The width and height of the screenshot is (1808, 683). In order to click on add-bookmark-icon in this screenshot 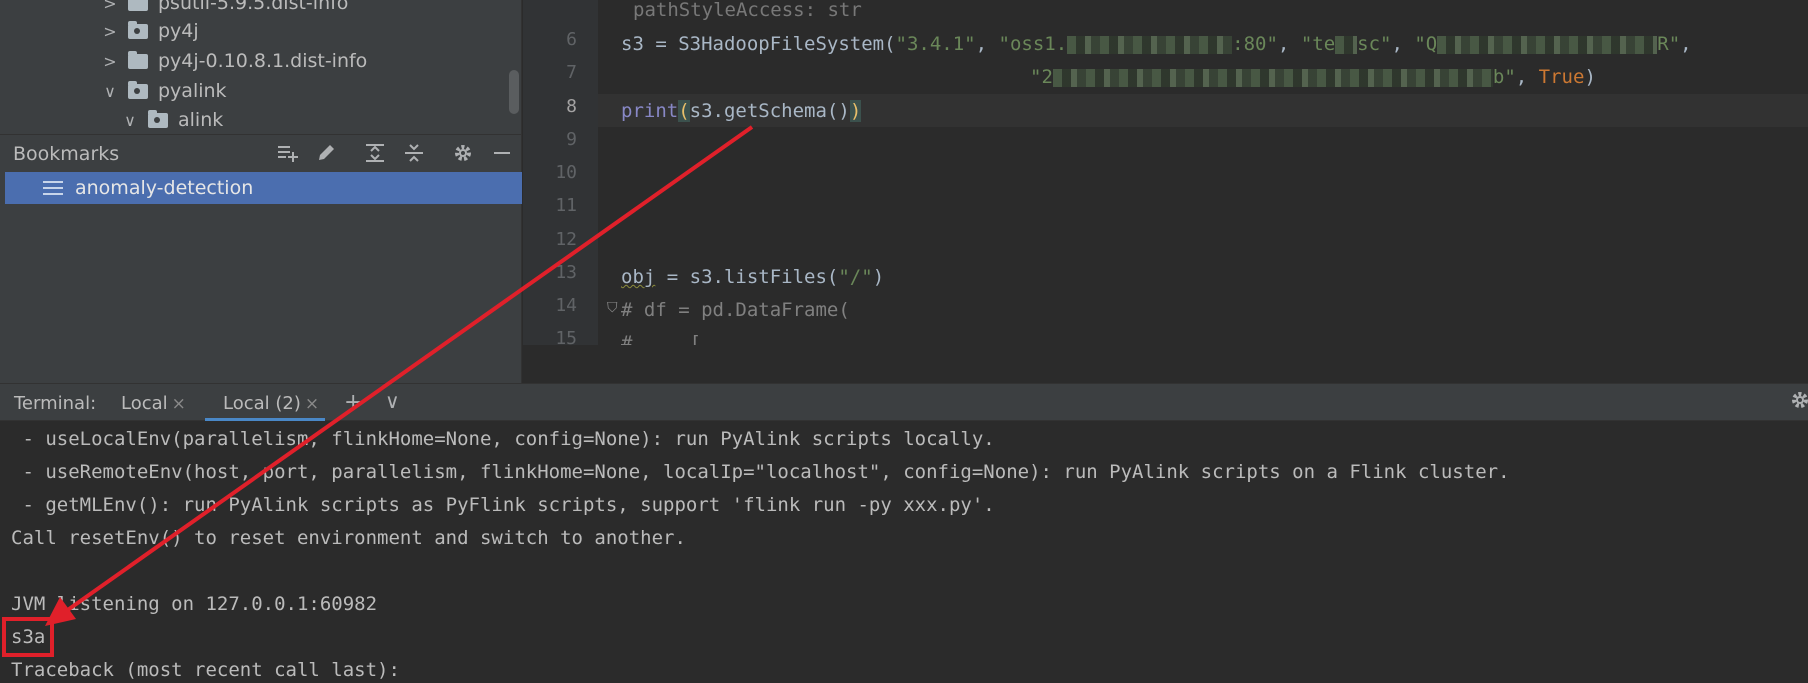, I will do `click(288, 154)`.